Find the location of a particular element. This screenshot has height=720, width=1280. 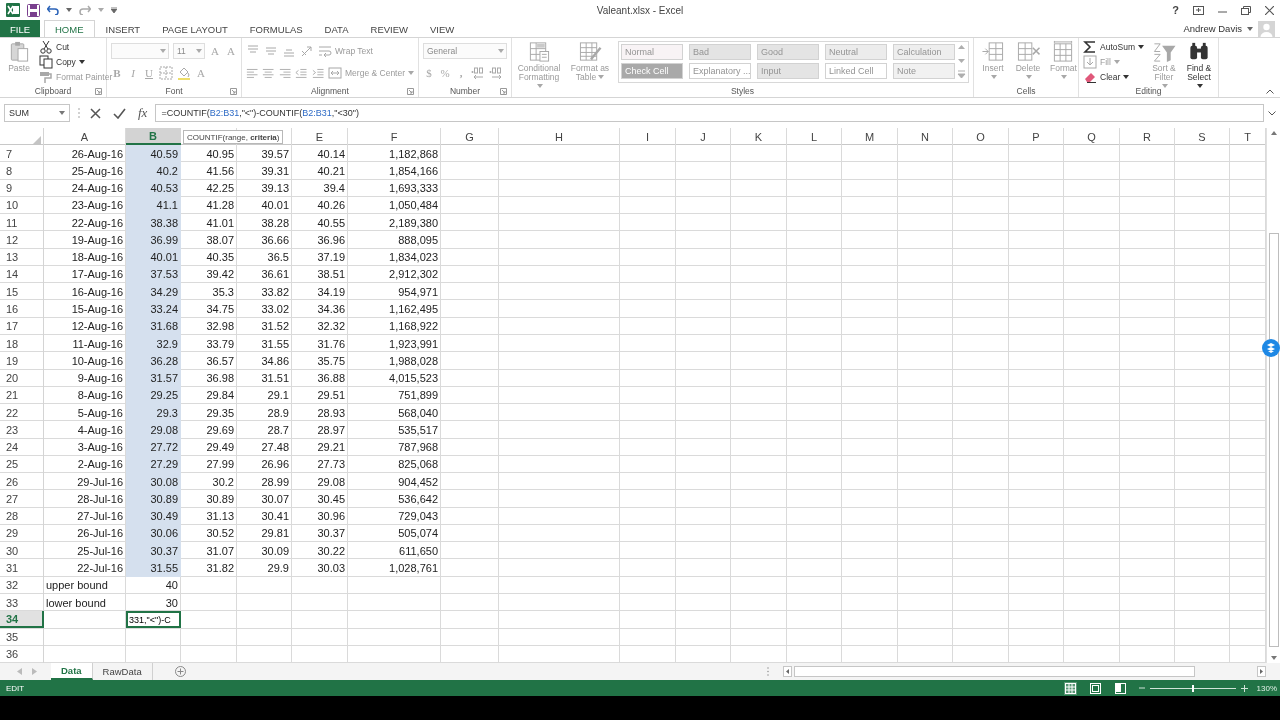

undo-icon is located at coordinates (53, 10).